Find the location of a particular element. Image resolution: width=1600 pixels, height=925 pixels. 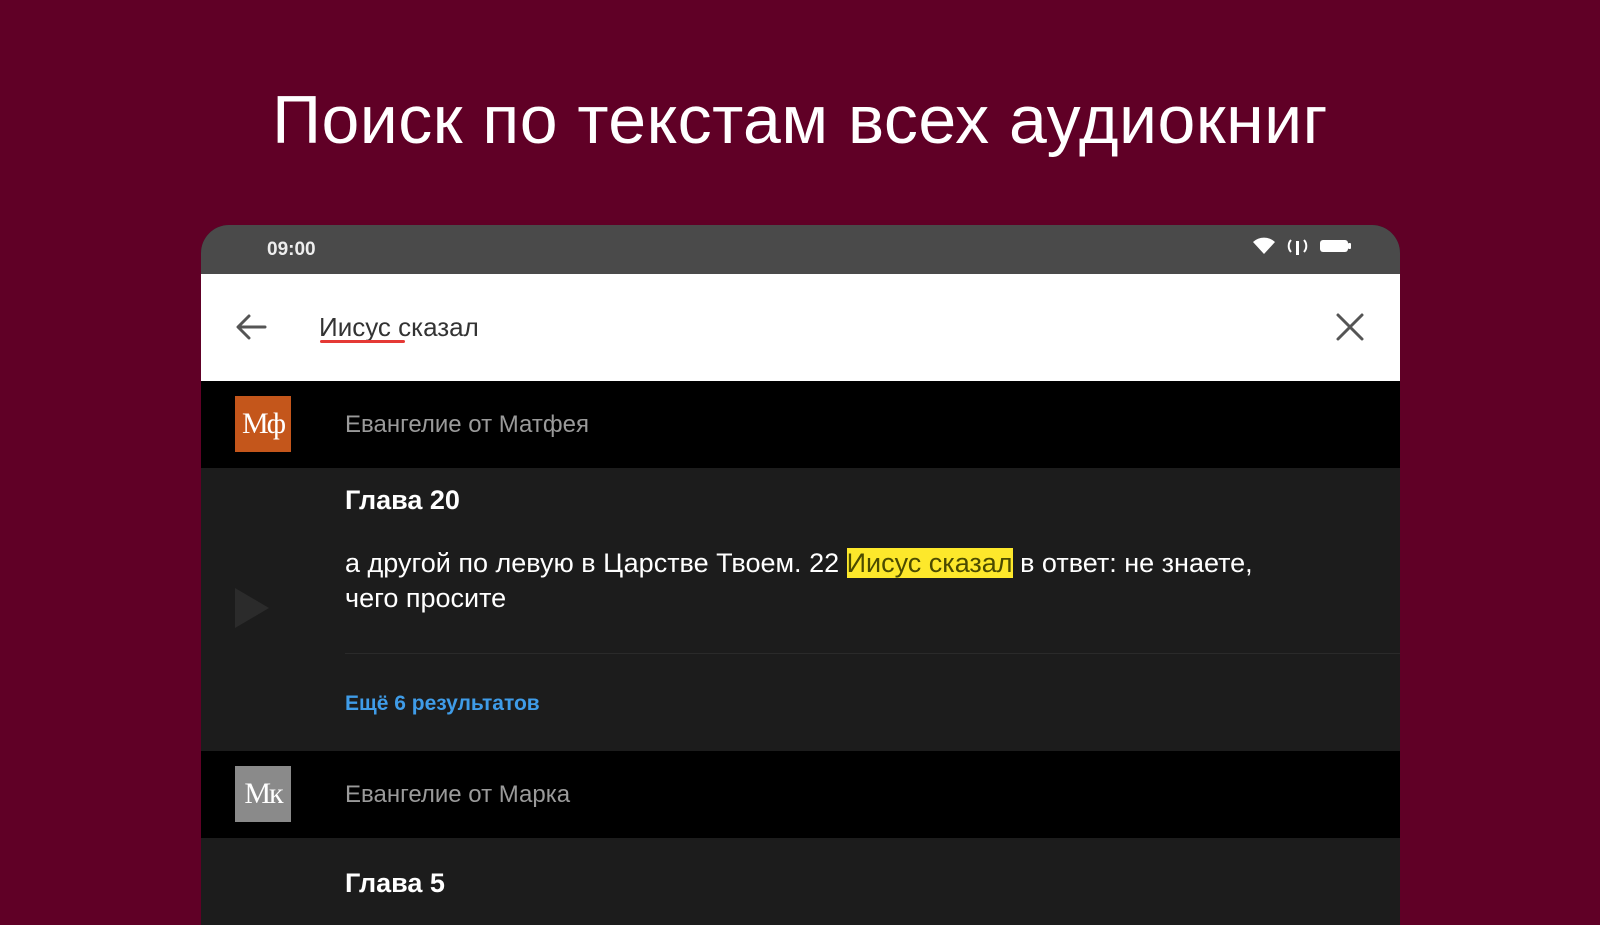

chapter-title: Глава 5 is located at coordinates (395, 883).